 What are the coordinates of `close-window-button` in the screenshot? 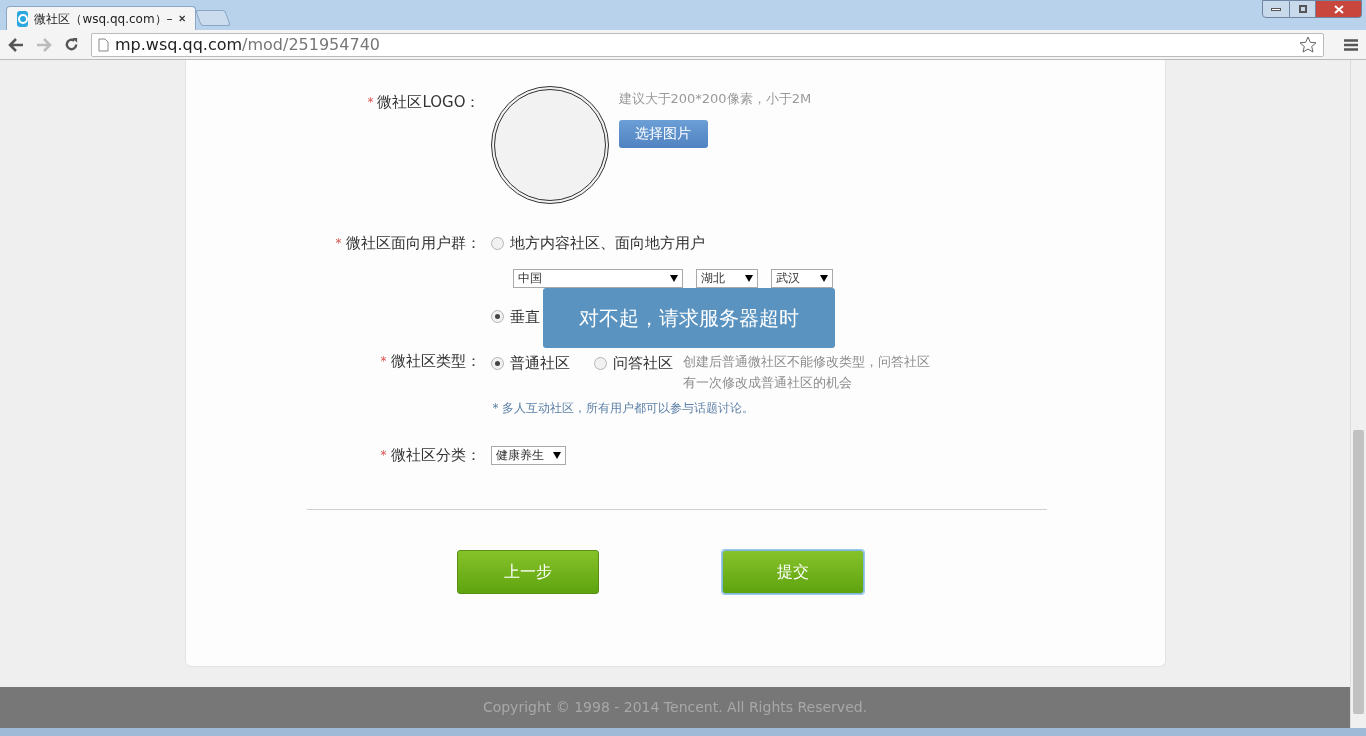 It's located at (1339, 9).